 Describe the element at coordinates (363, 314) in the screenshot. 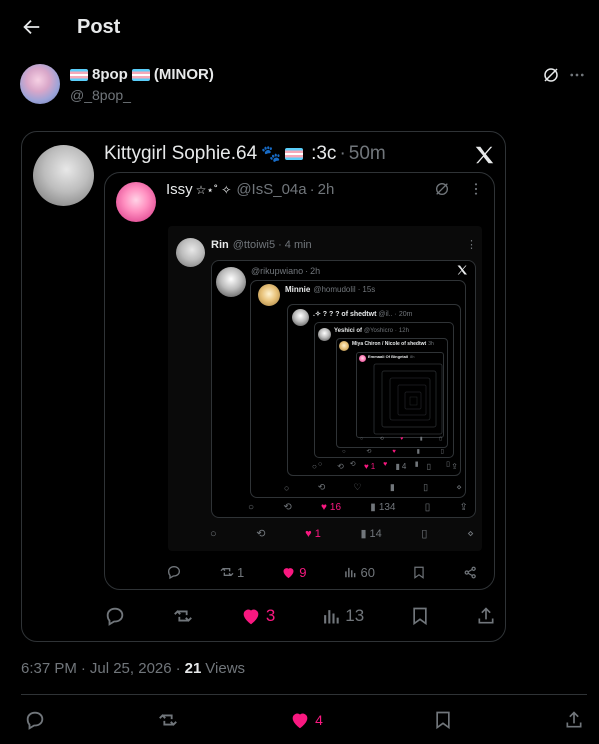

I see `inner3-name-row: .✧ ? ? ? of shedtwt @il.. · 20m` at that location.